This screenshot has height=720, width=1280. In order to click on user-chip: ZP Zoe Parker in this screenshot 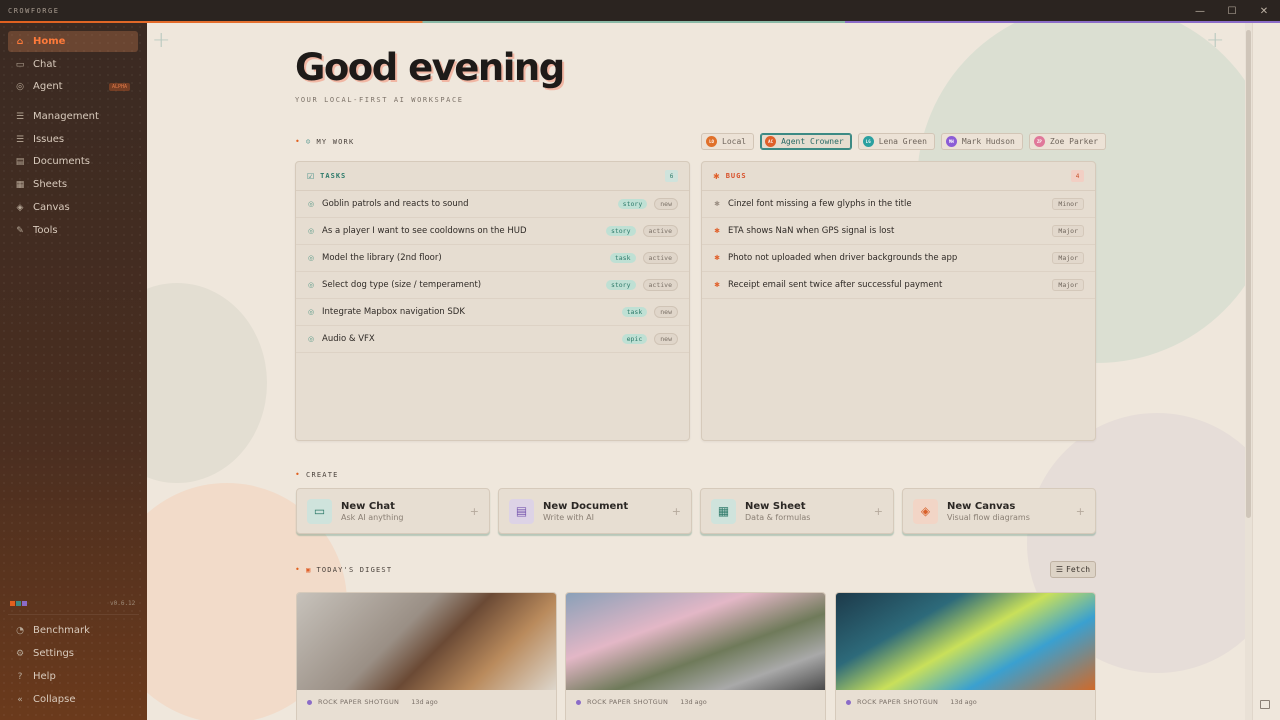, I will do `click(1067, 141)`.